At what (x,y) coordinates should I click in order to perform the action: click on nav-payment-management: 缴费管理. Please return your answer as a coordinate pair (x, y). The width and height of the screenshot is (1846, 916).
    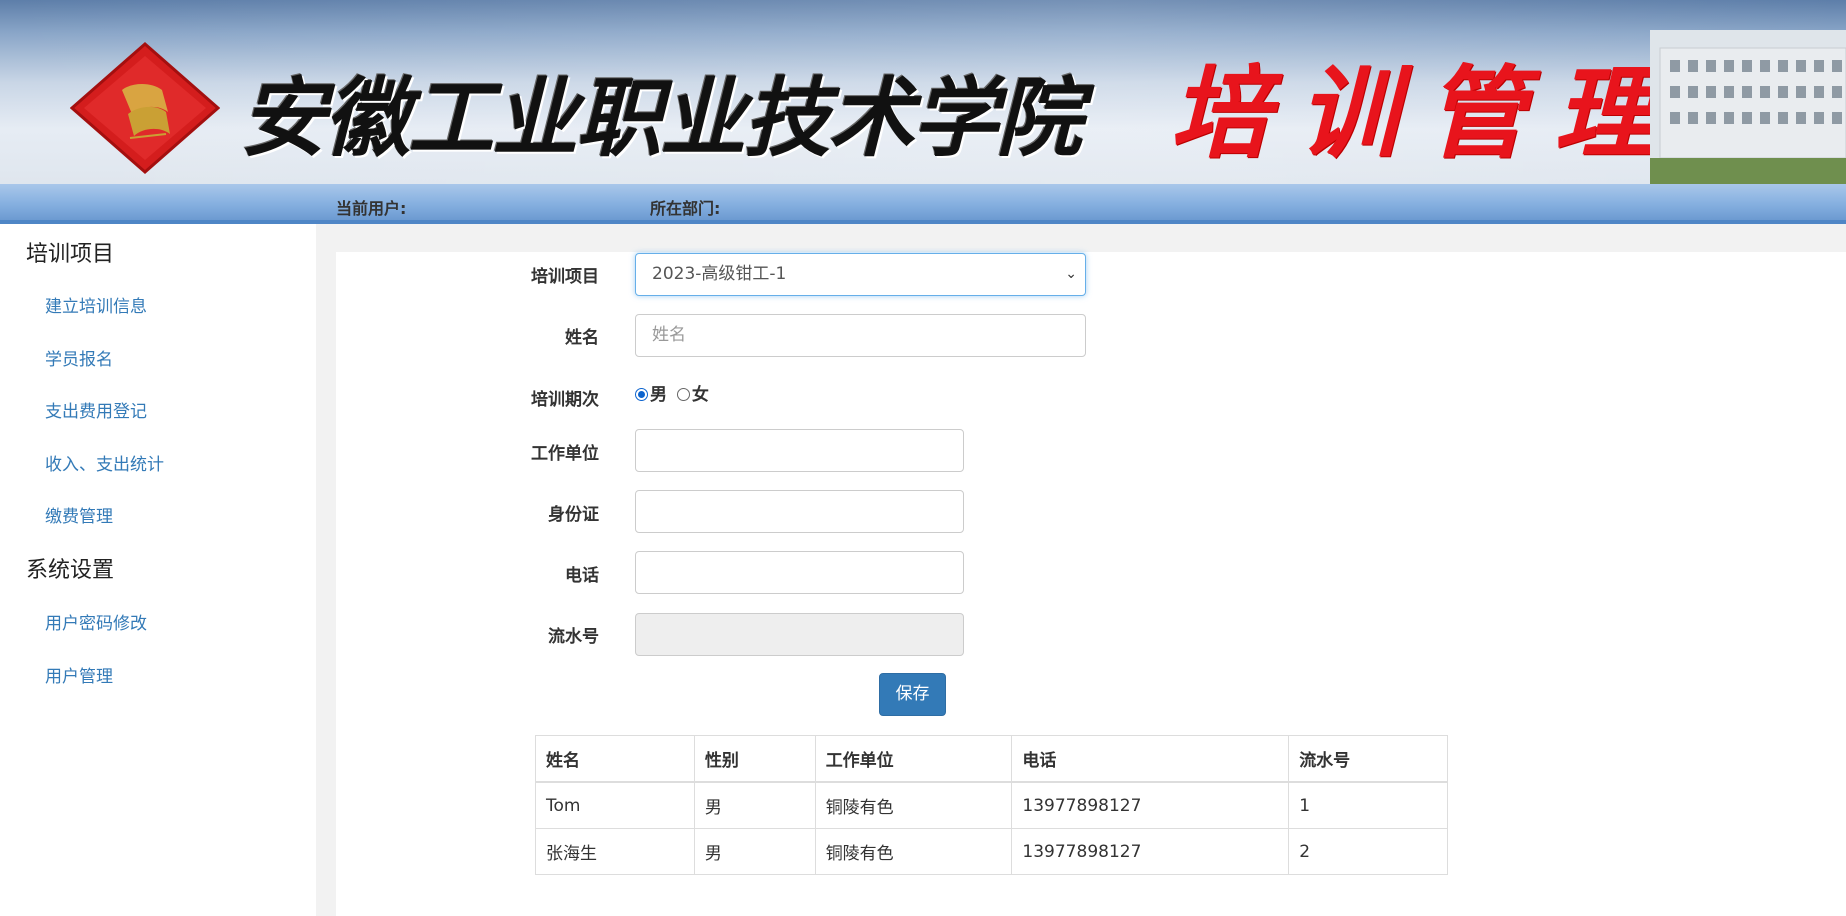
    Looking at the image, I should click on (79, 514).